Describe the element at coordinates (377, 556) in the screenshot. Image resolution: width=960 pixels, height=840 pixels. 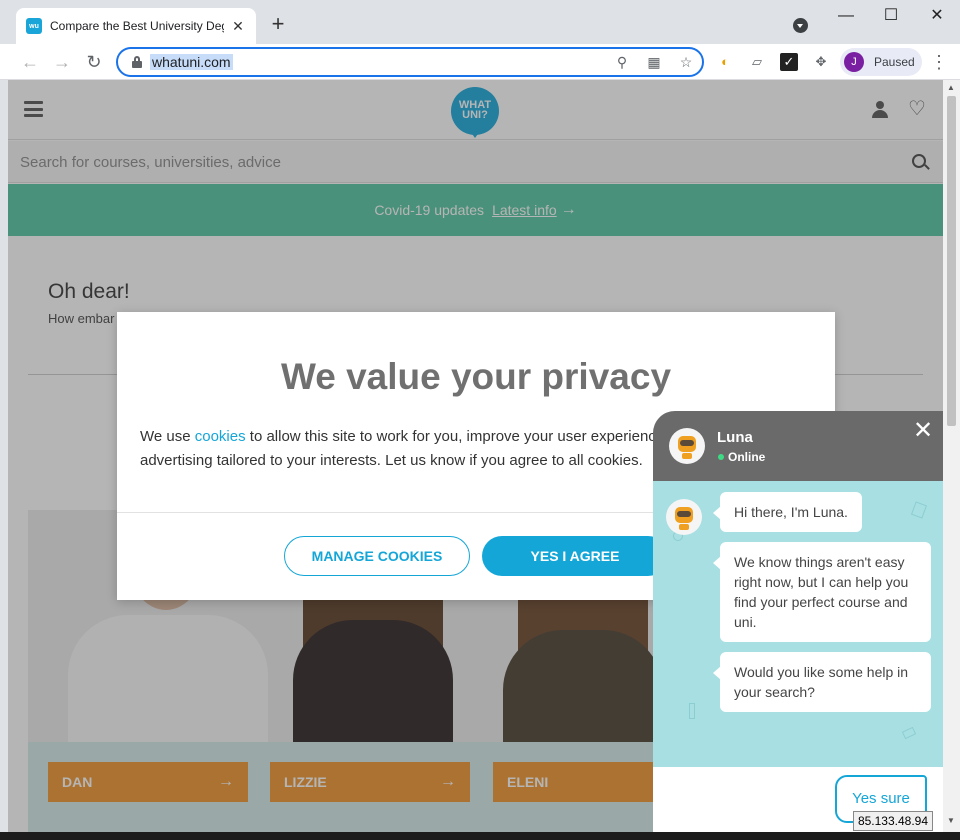
I see `manage-cookies-button: MANAGE COOKIES` at that location.